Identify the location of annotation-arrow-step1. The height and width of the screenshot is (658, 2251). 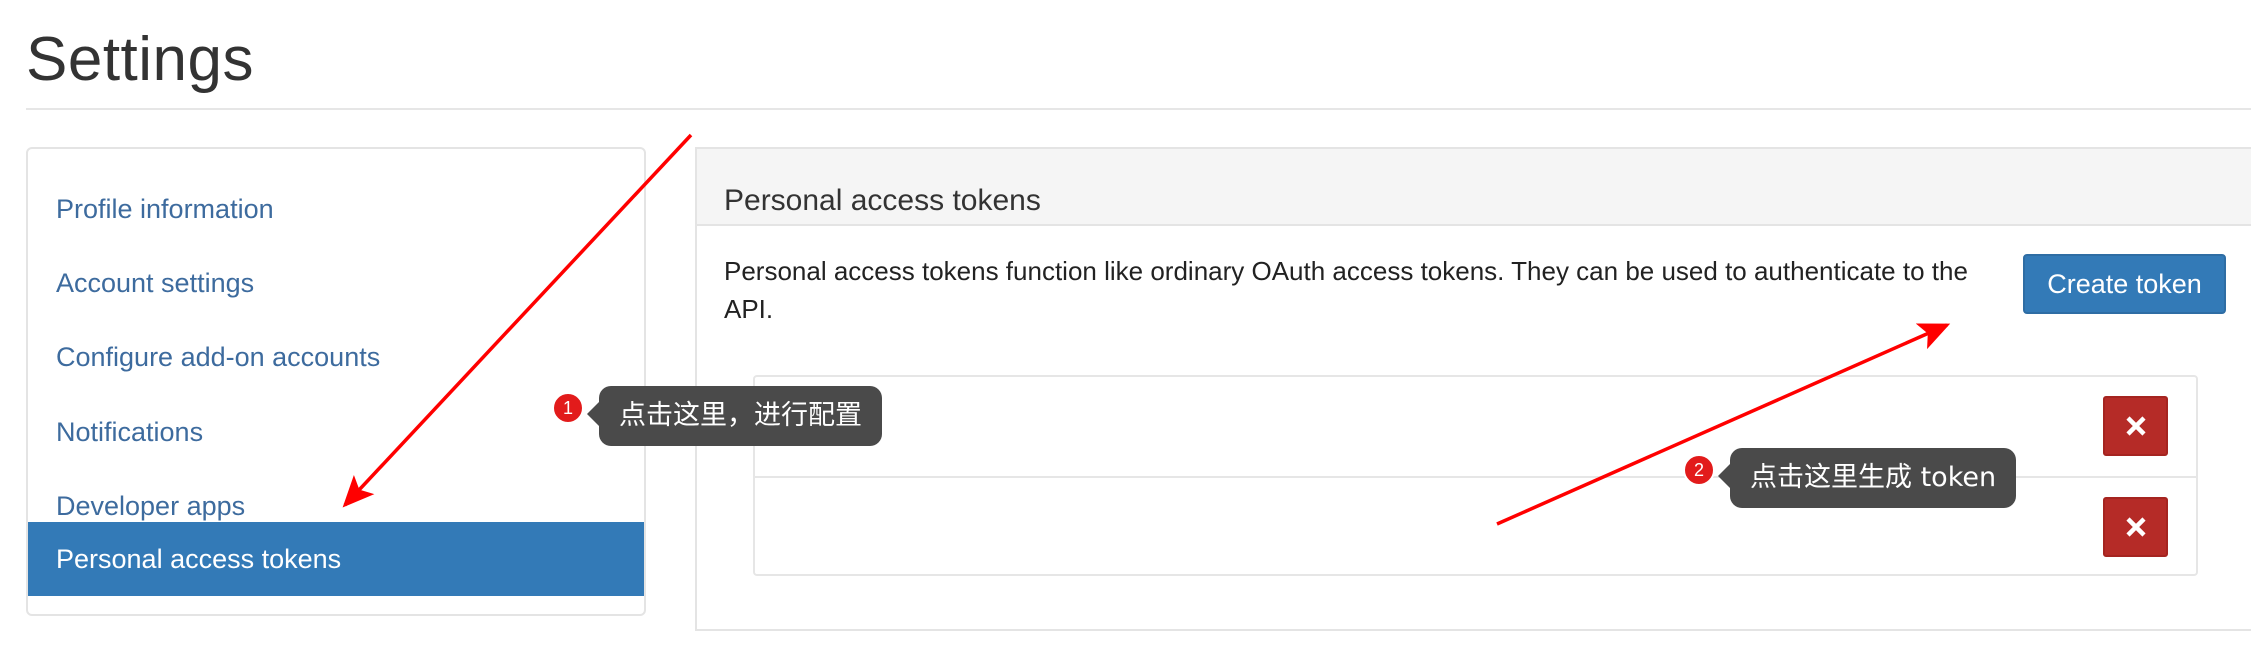
(517, 320).